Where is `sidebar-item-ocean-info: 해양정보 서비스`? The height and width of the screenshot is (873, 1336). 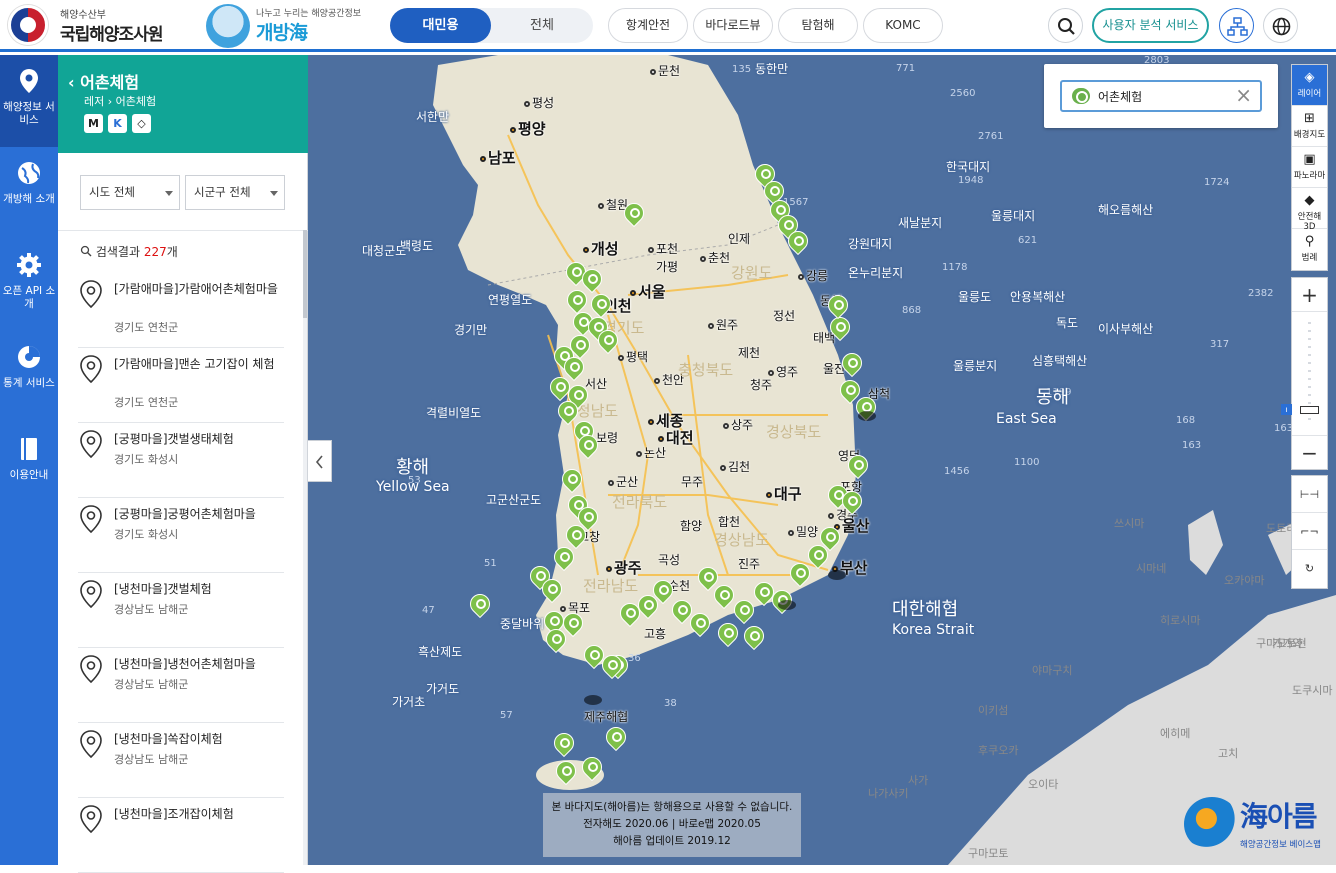
sidebar-item-ocean-info: 해양정보 서비스 is located at coordinates (29, 101).